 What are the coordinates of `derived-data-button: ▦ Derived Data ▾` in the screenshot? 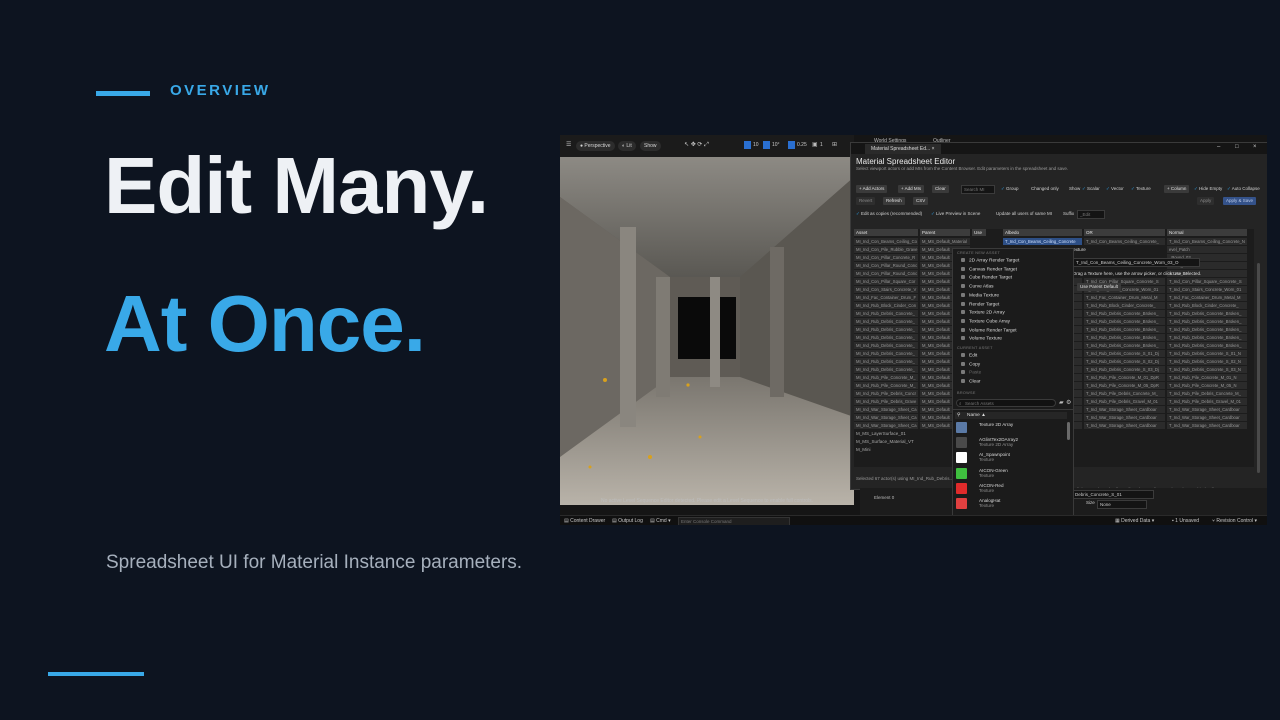 It's located at (1134, 521).